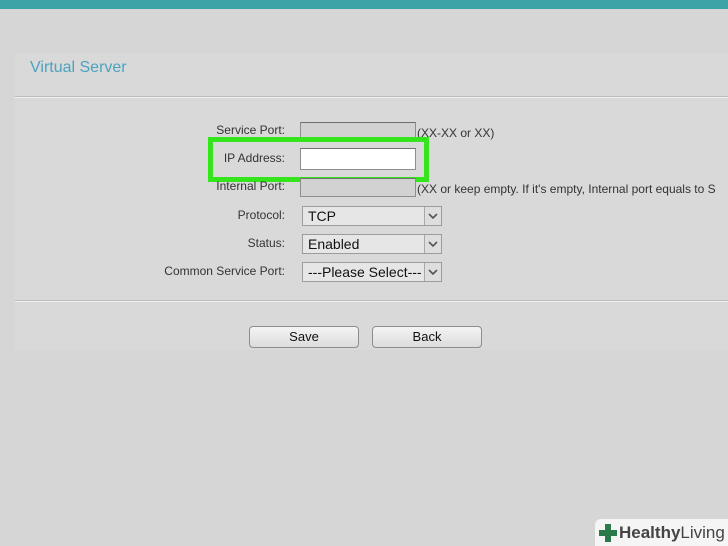  I want to click on back-button: Back, so click(427, 337).